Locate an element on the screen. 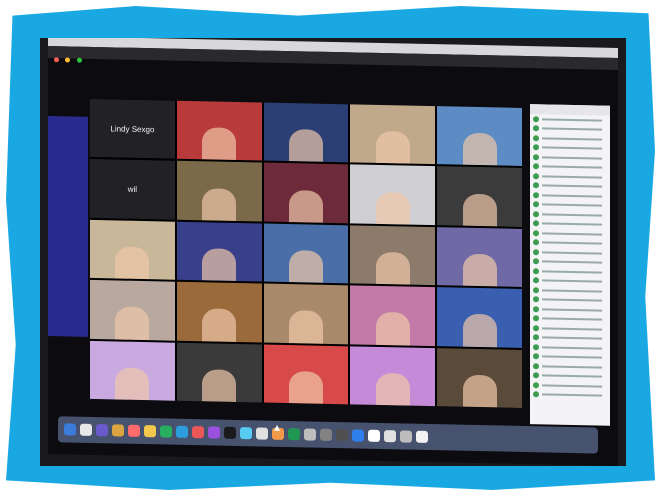  maximize-icon is located at coordinates (79, 60).